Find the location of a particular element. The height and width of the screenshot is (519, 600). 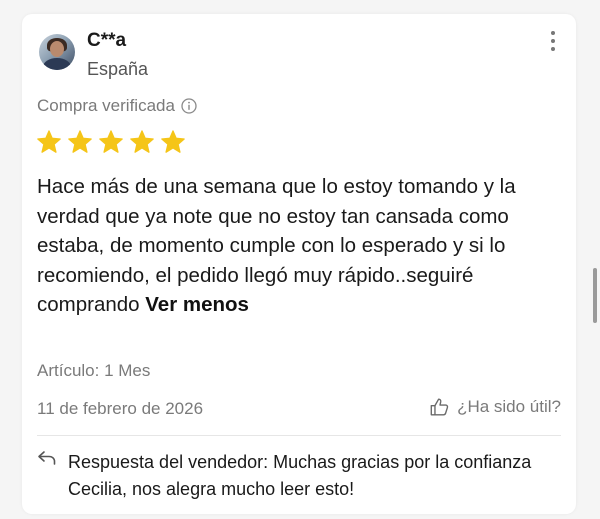

info-icon is located at coordinates (189, 106).